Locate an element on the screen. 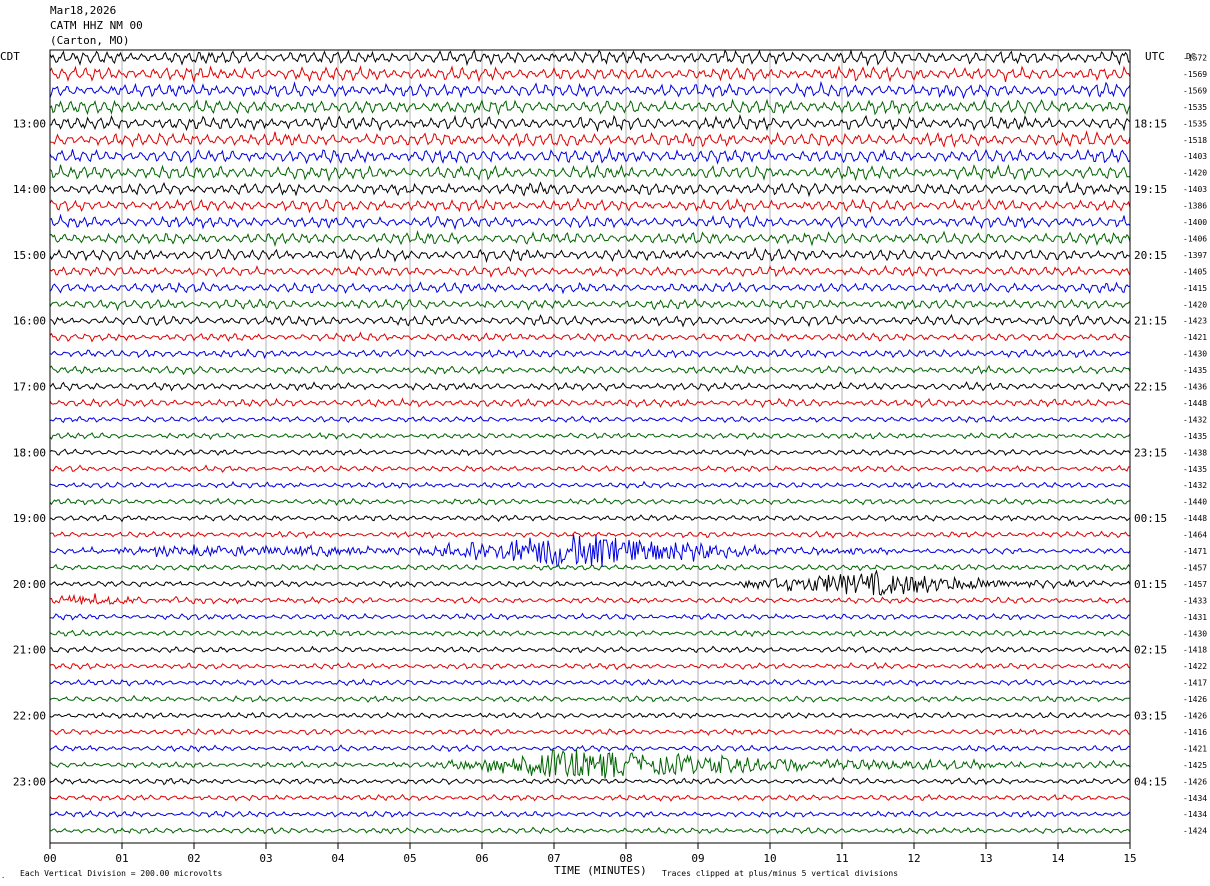  right-hour-label: 02:15 is located at coordinates (1150, 650).